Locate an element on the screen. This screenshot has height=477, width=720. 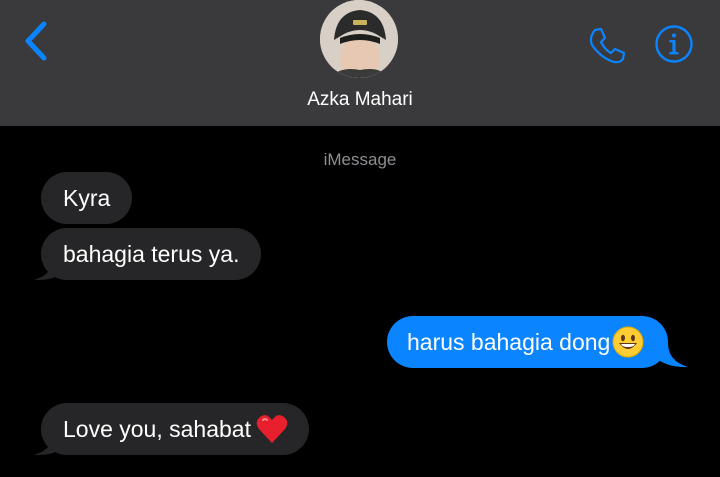
info-icon is located at coordinates (674, 44).